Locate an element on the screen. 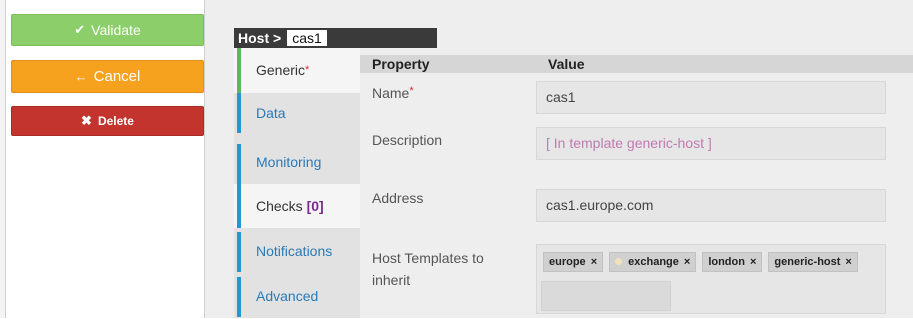 The width and height of the screenshot is (913, 319). top-band is located at coordinates (559, 14).